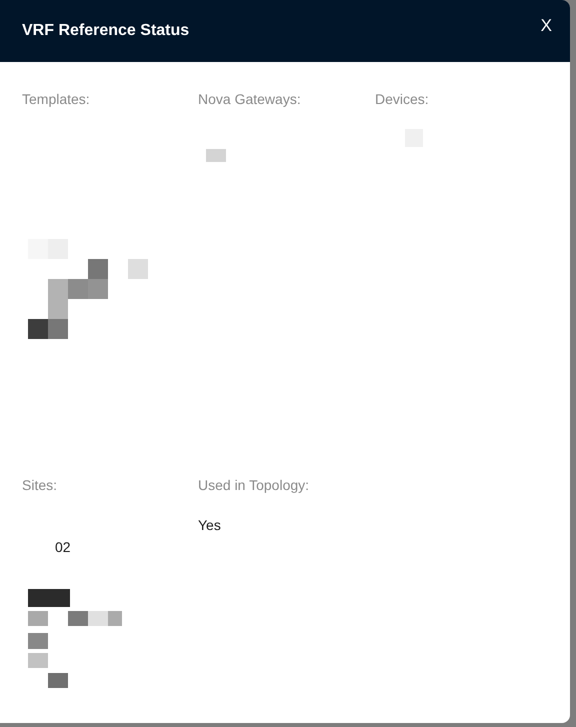 Image resolution: width=576 pixels, height=727 pixels. Describe the element at coordinates (209, 525) in the screenshot. I see `field-value: Yes` at that location.